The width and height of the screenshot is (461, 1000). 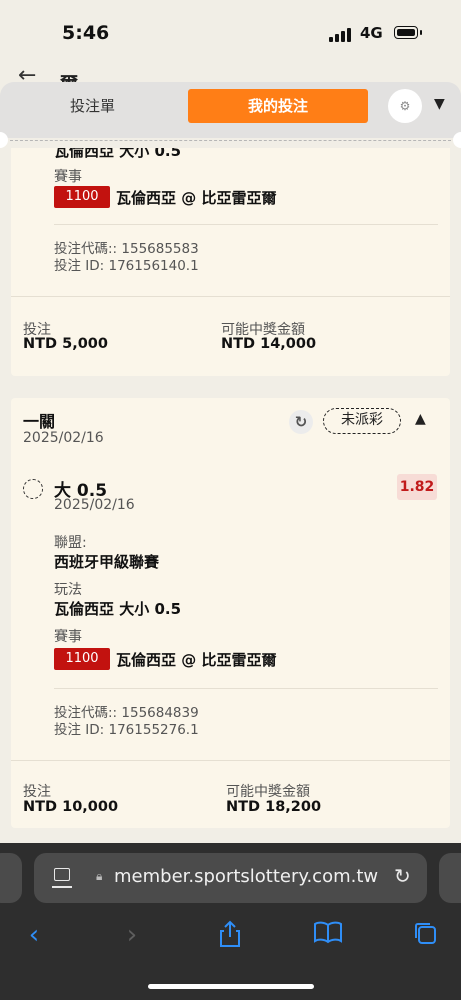 What do you see at coordinates (371, 33) in the screenshot?
I see `network-type: 4G` at bounding box center [371, 33].